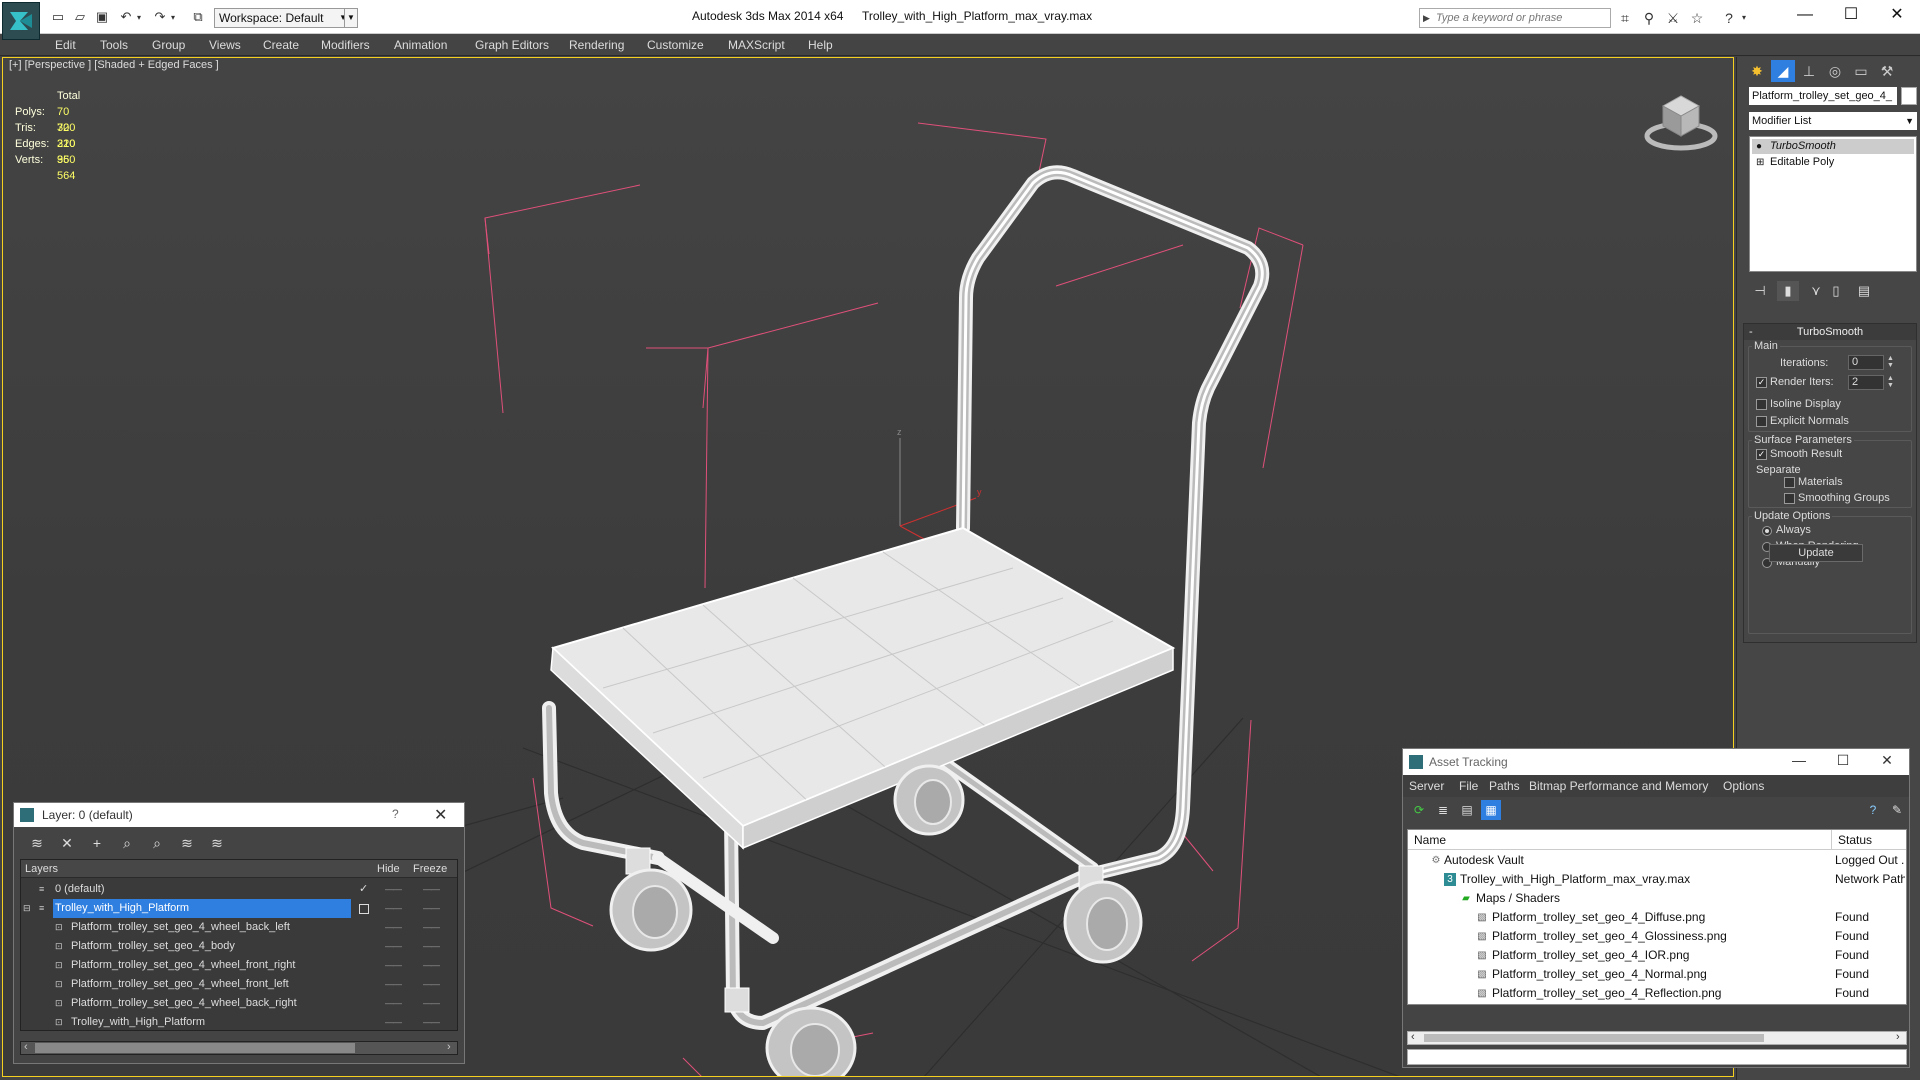  I want to click on update-always-radio, so click(1767, 531).